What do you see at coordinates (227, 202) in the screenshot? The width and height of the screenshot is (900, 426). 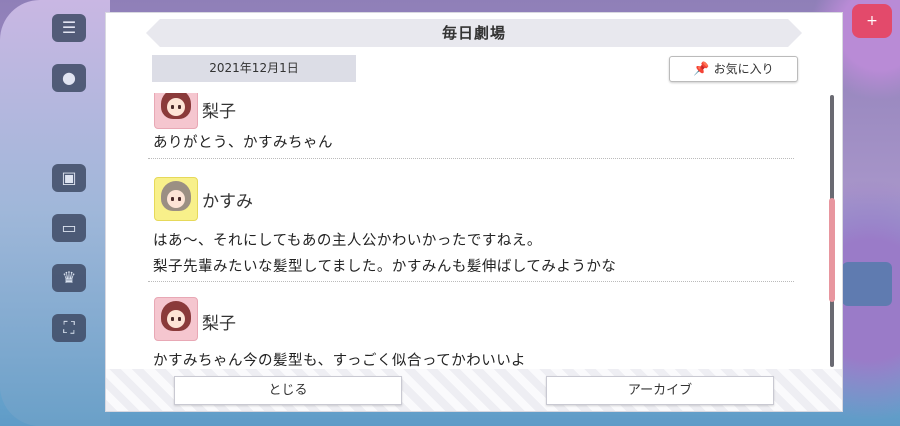 I see `speaker-name: かすみ` at bounding box center [227, 202].